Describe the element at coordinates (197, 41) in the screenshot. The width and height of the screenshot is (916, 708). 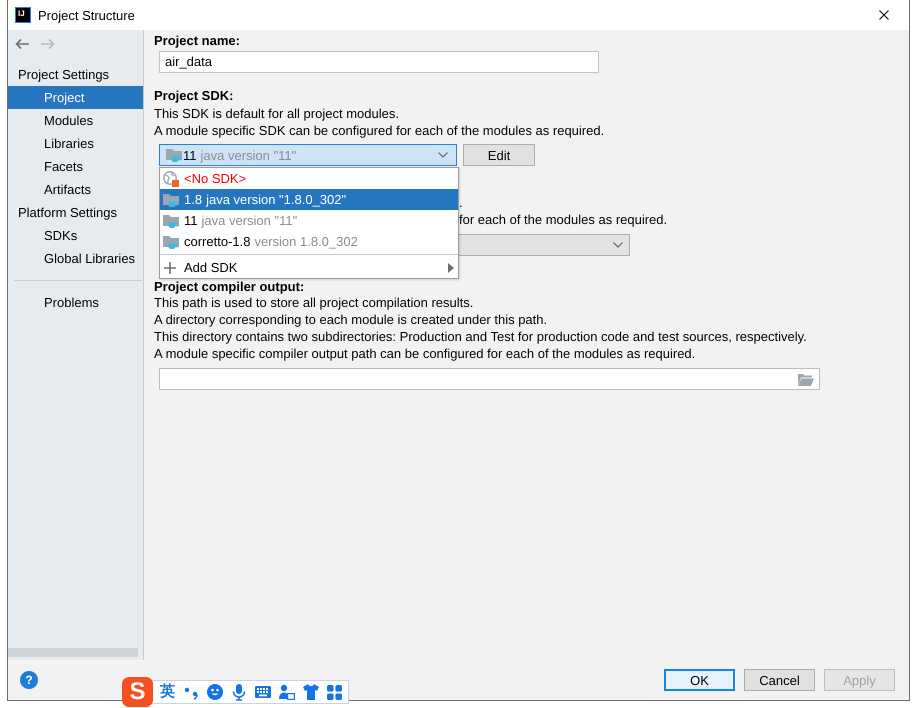
I see `field-label: Project name:` at that location.